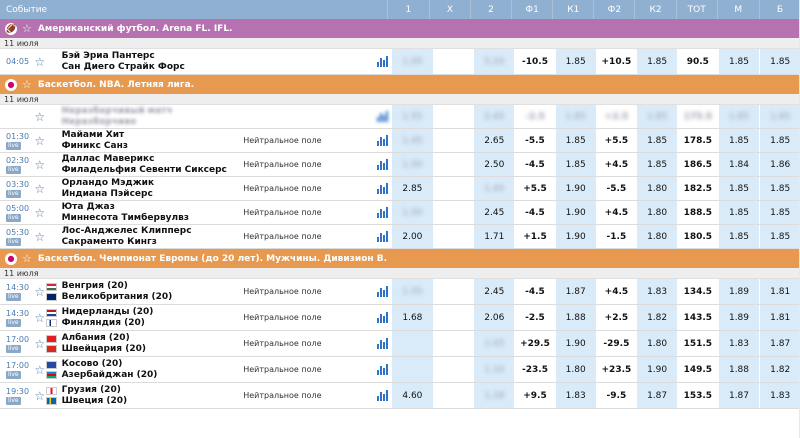 The image size is (800, 438). What do you see at coordinates (494, 188) in the screenshot?
I see `odd-o2: 1.40` at bounding box center [494, 188].